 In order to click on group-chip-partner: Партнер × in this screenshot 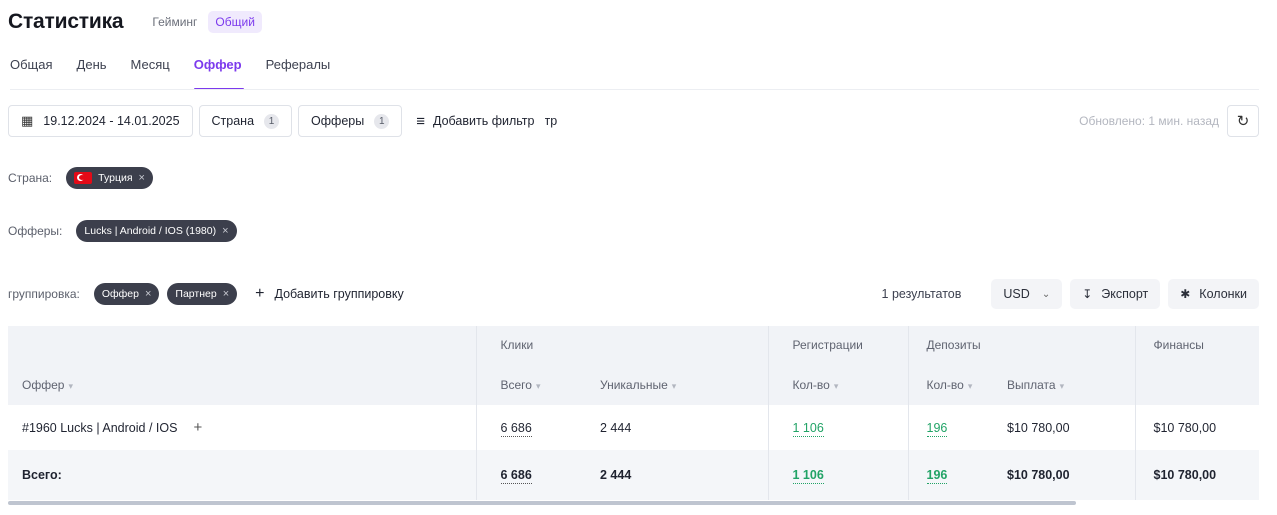, I will do `click(202, 294)`.